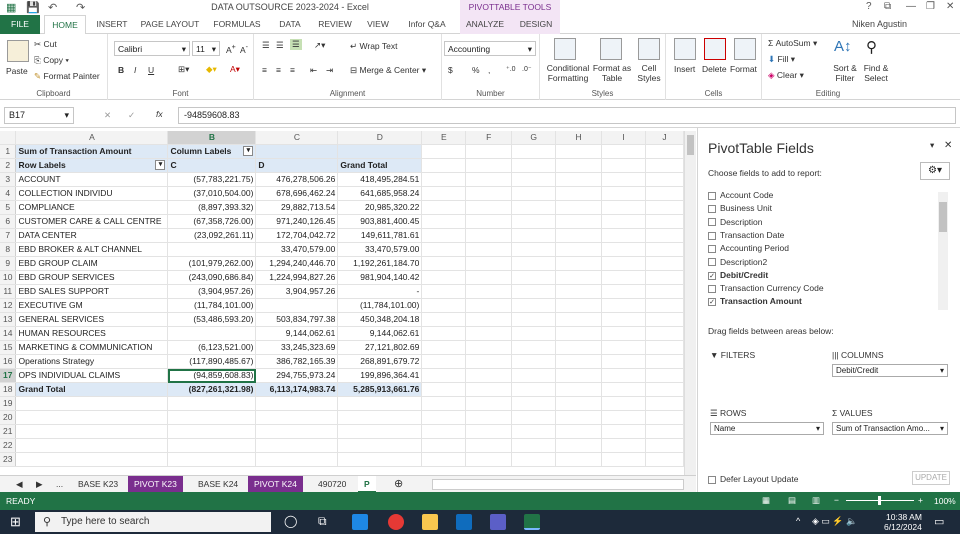  I want to click on tab-view: VIEW, so click(378, 24).